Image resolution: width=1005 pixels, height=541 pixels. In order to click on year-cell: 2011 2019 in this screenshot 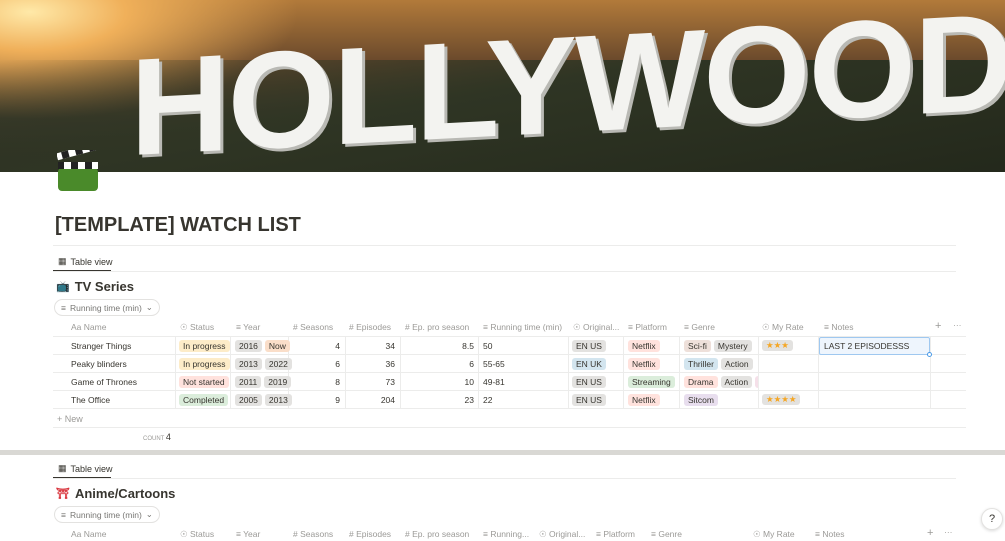, I will do `click(264, 382)`.